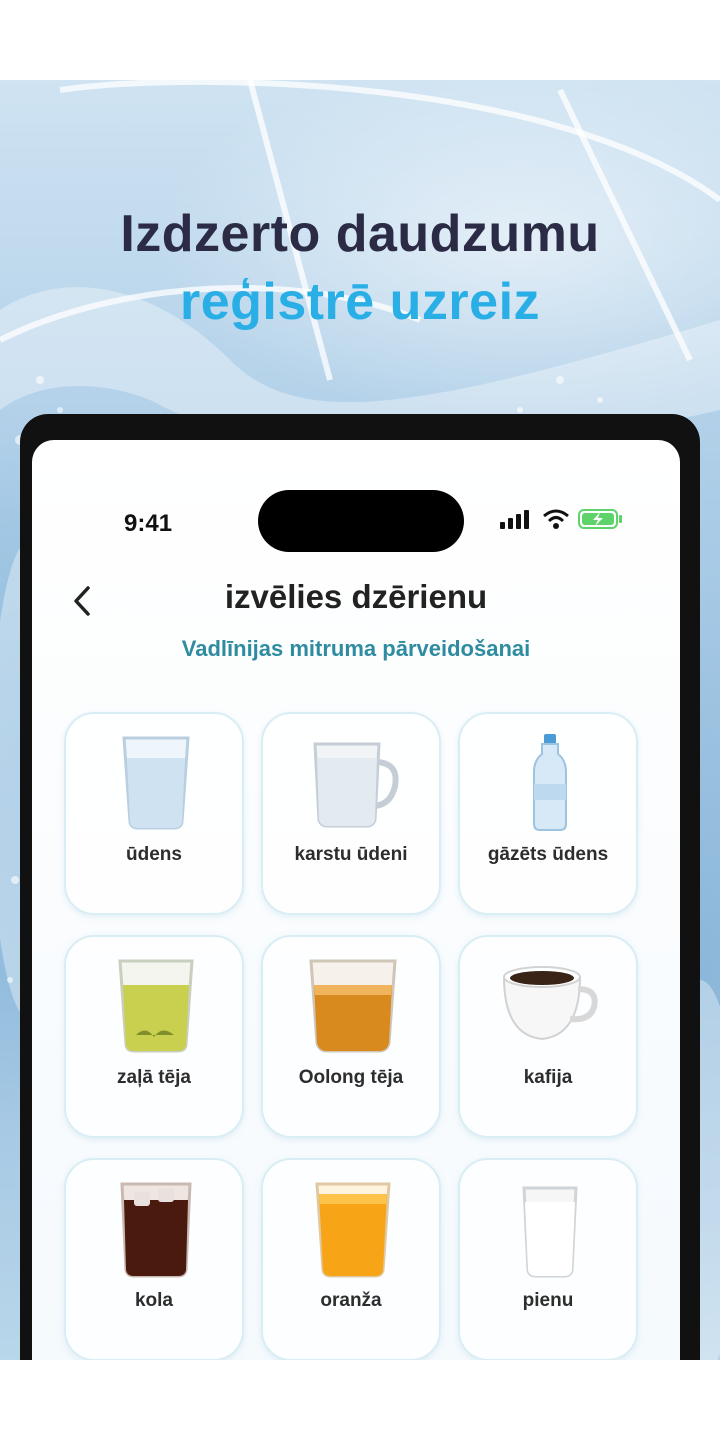 The width and height of the screenshot is (720, 1440). What do you see at coordinates (600, 519) in the screenshot?
I see `battery-charging-icon` at bounding box center [600, 519].